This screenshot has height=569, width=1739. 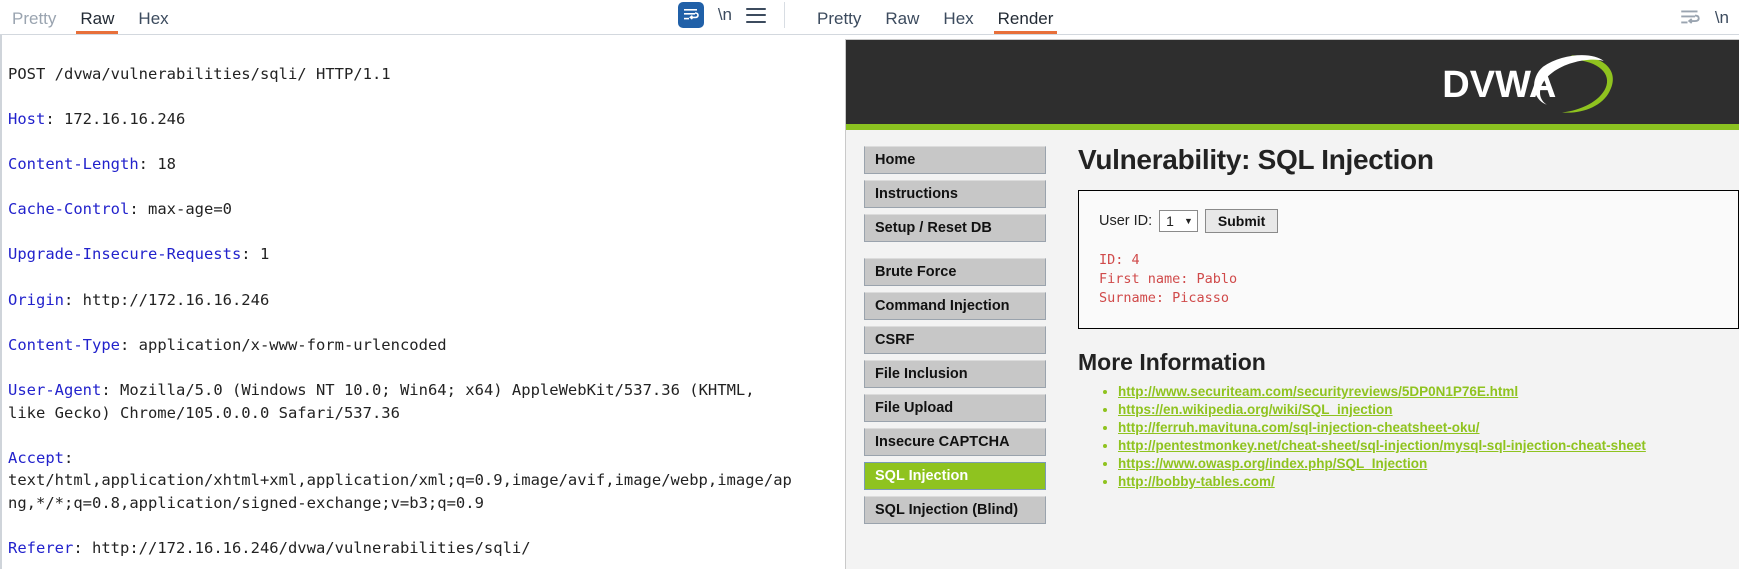 I want to click on page-title: Vulnerability: SQL Injection, so click(x=1256, y=159).